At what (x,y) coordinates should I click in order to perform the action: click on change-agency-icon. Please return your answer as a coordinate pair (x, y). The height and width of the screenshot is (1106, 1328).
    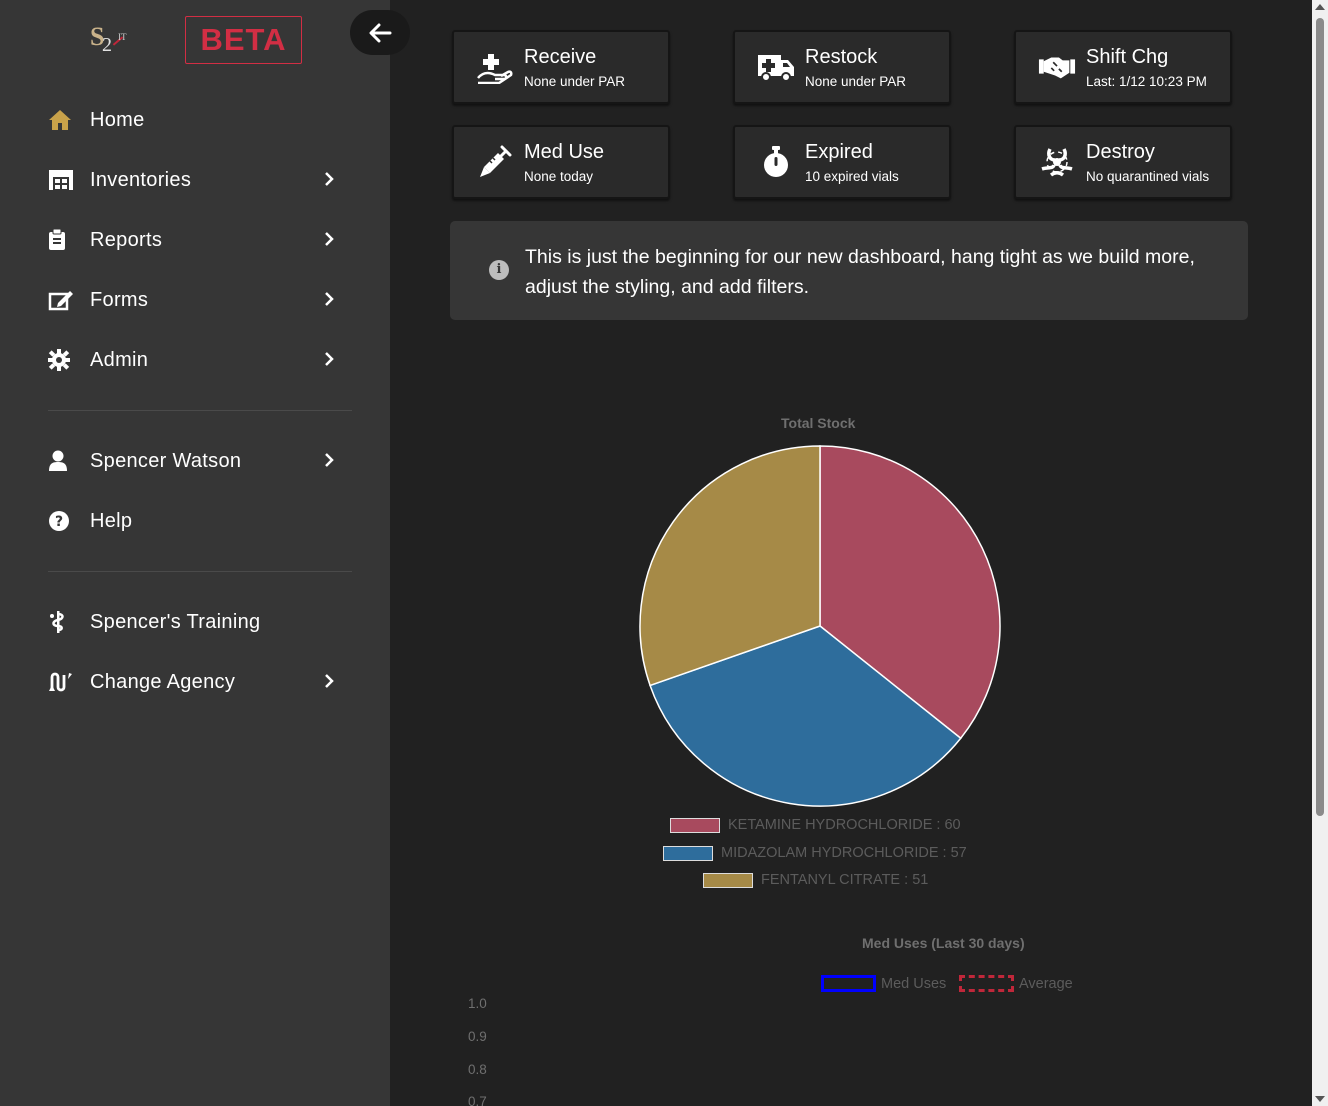
    Looking at the image, I should click on (61, 682).